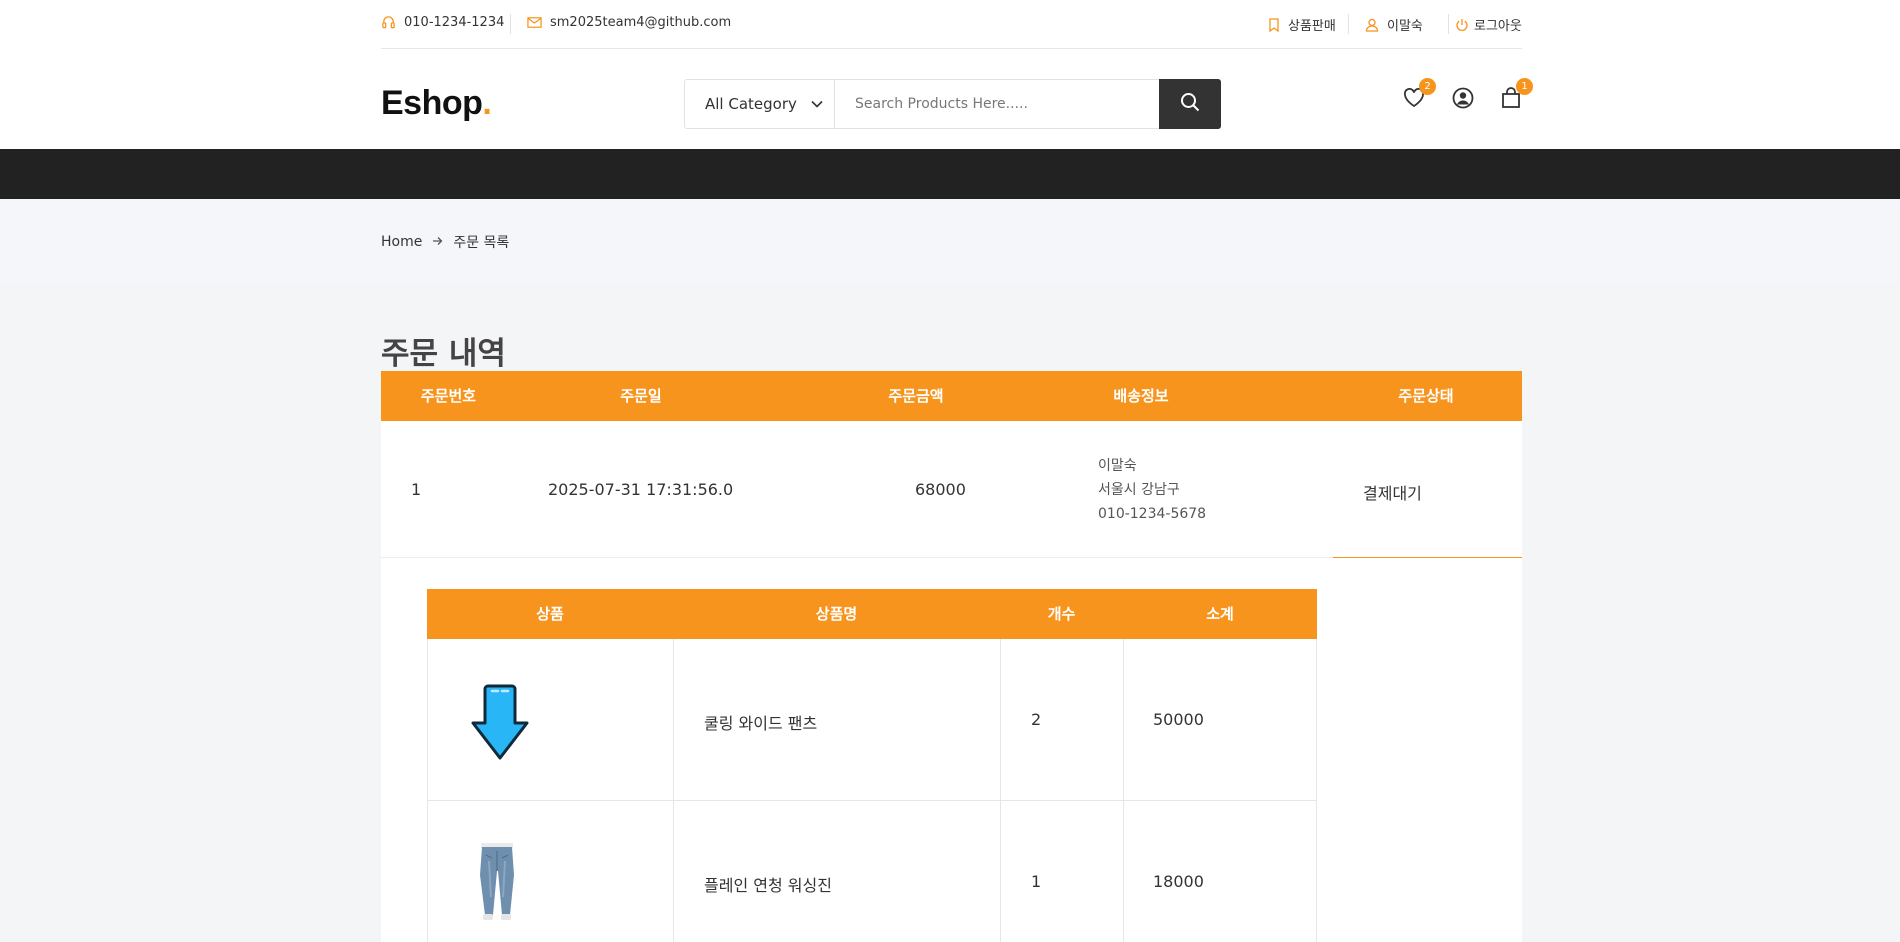  I want to click on user-icon, so click(1372, 25).